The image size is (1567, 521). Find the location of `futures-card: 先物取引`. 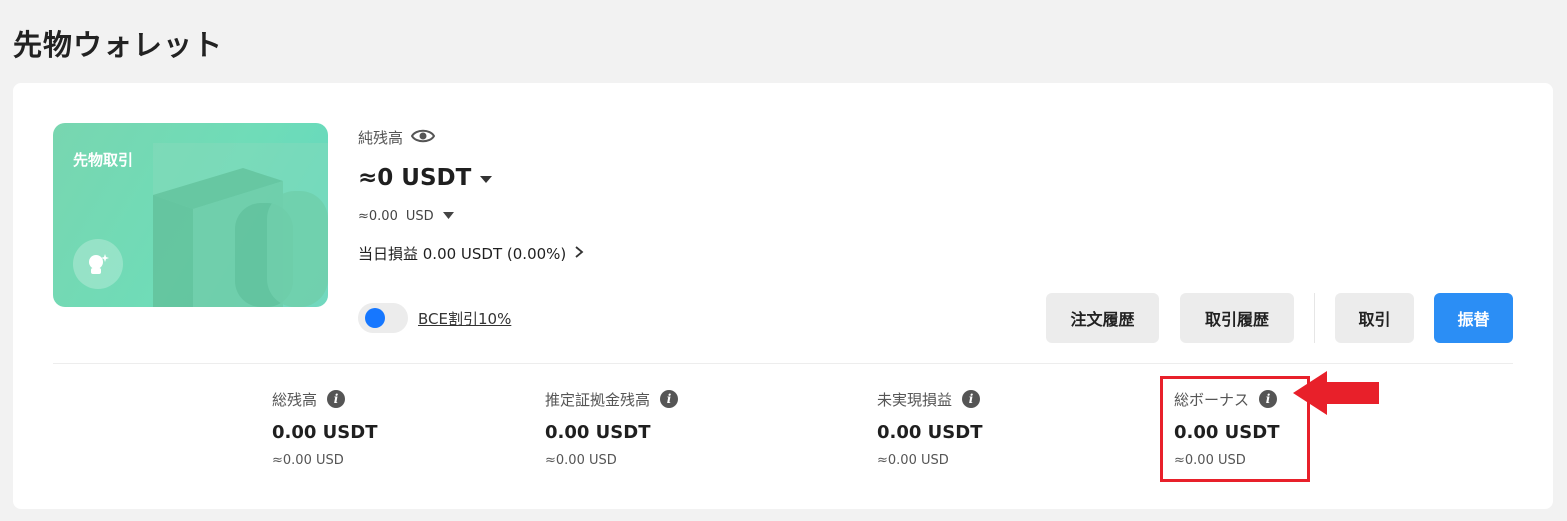

futures-card: 先物取引 is located at coordinates (190, 215).